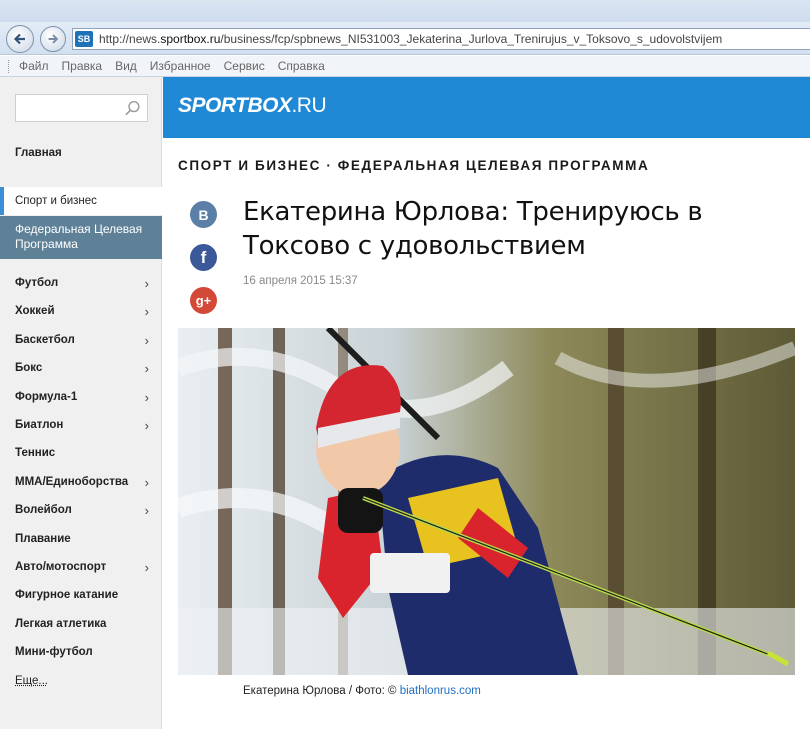 The width and height of the screenshot is (810, 729). I want to click on back-button, so click(20, 39).